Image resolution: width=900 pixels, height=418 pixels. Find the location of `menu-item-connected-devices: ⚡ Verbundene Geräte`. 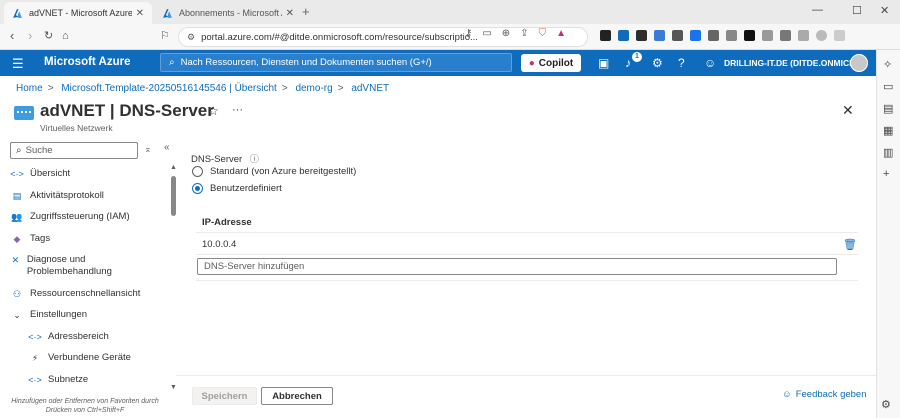

menu-item-connected-devices: ⚡ Verbundene Geräte is located at coordinates (79, 358).